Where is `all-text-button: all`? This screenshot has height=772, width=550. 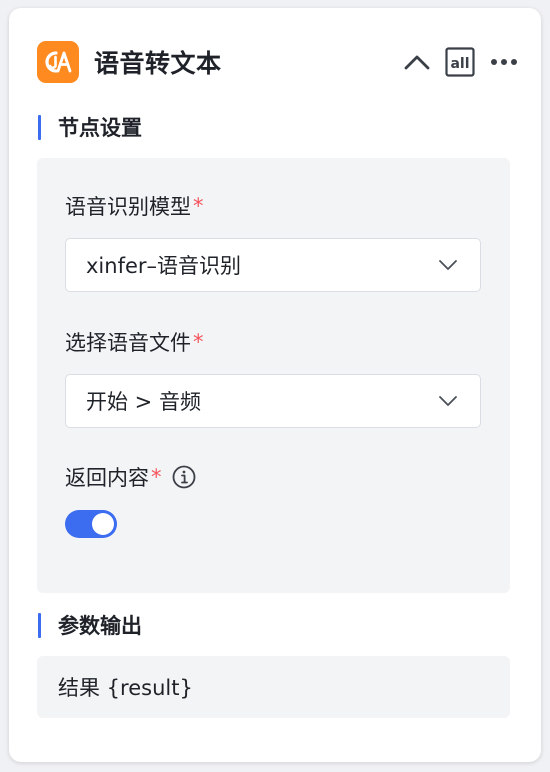 all-text-button: all is located at coordinates (460, 62).